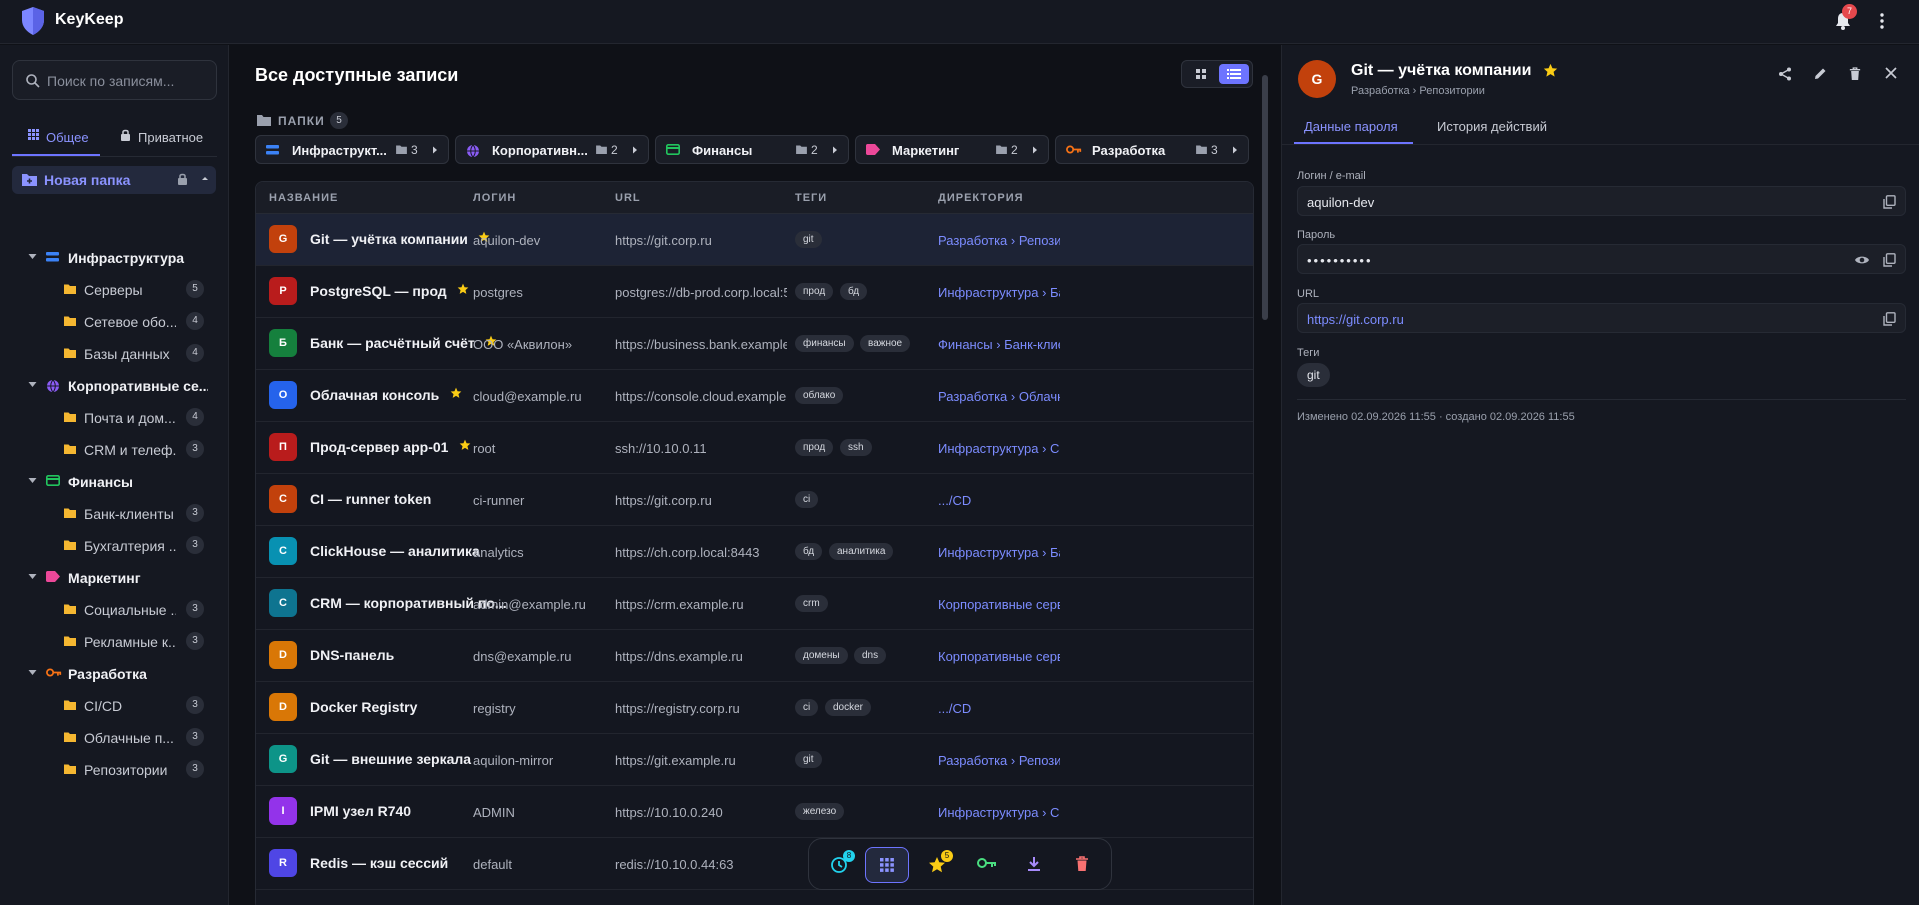 Image resolution: width=1919 pixels, height=905 pixels. Describe the element at coordinates (1084, 865) in the screenshot. I see `trash-button` at that location.